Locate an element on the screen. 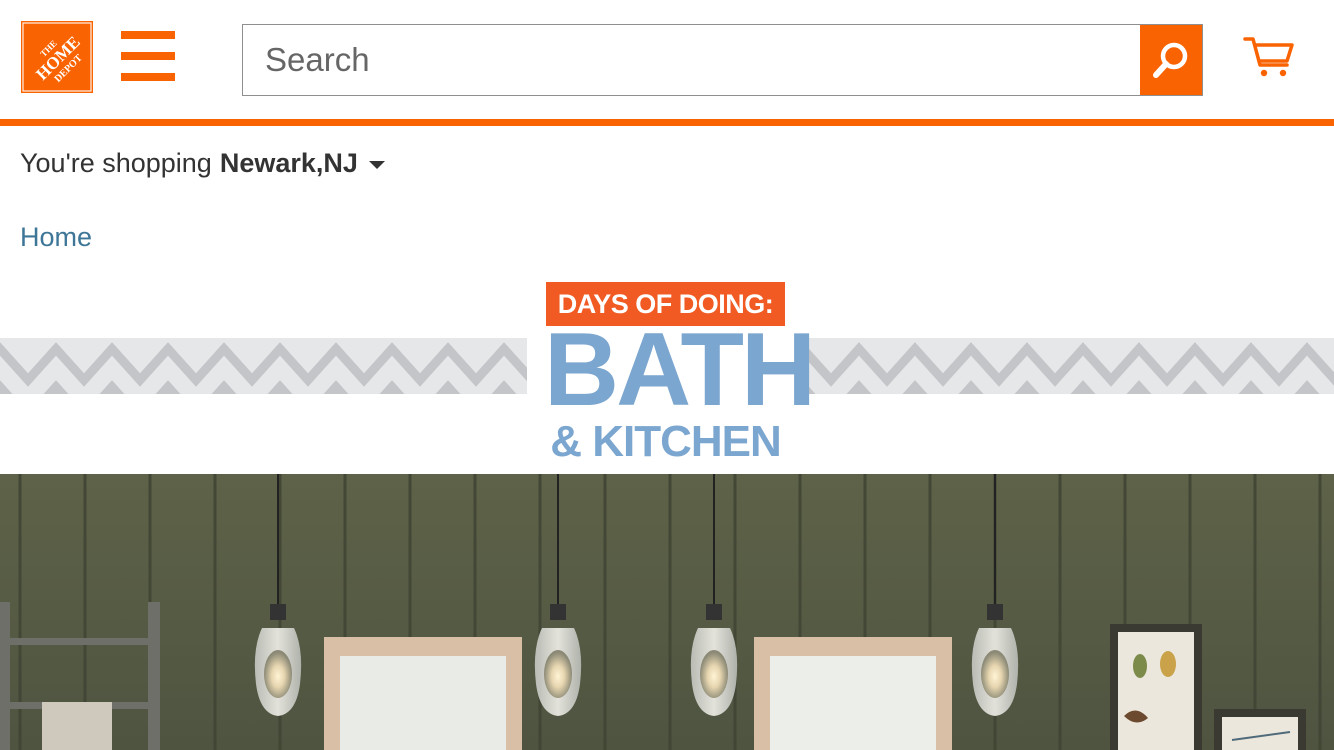  store-selector: You're shopping Newark,NJ is located at coordinates (202, 163).